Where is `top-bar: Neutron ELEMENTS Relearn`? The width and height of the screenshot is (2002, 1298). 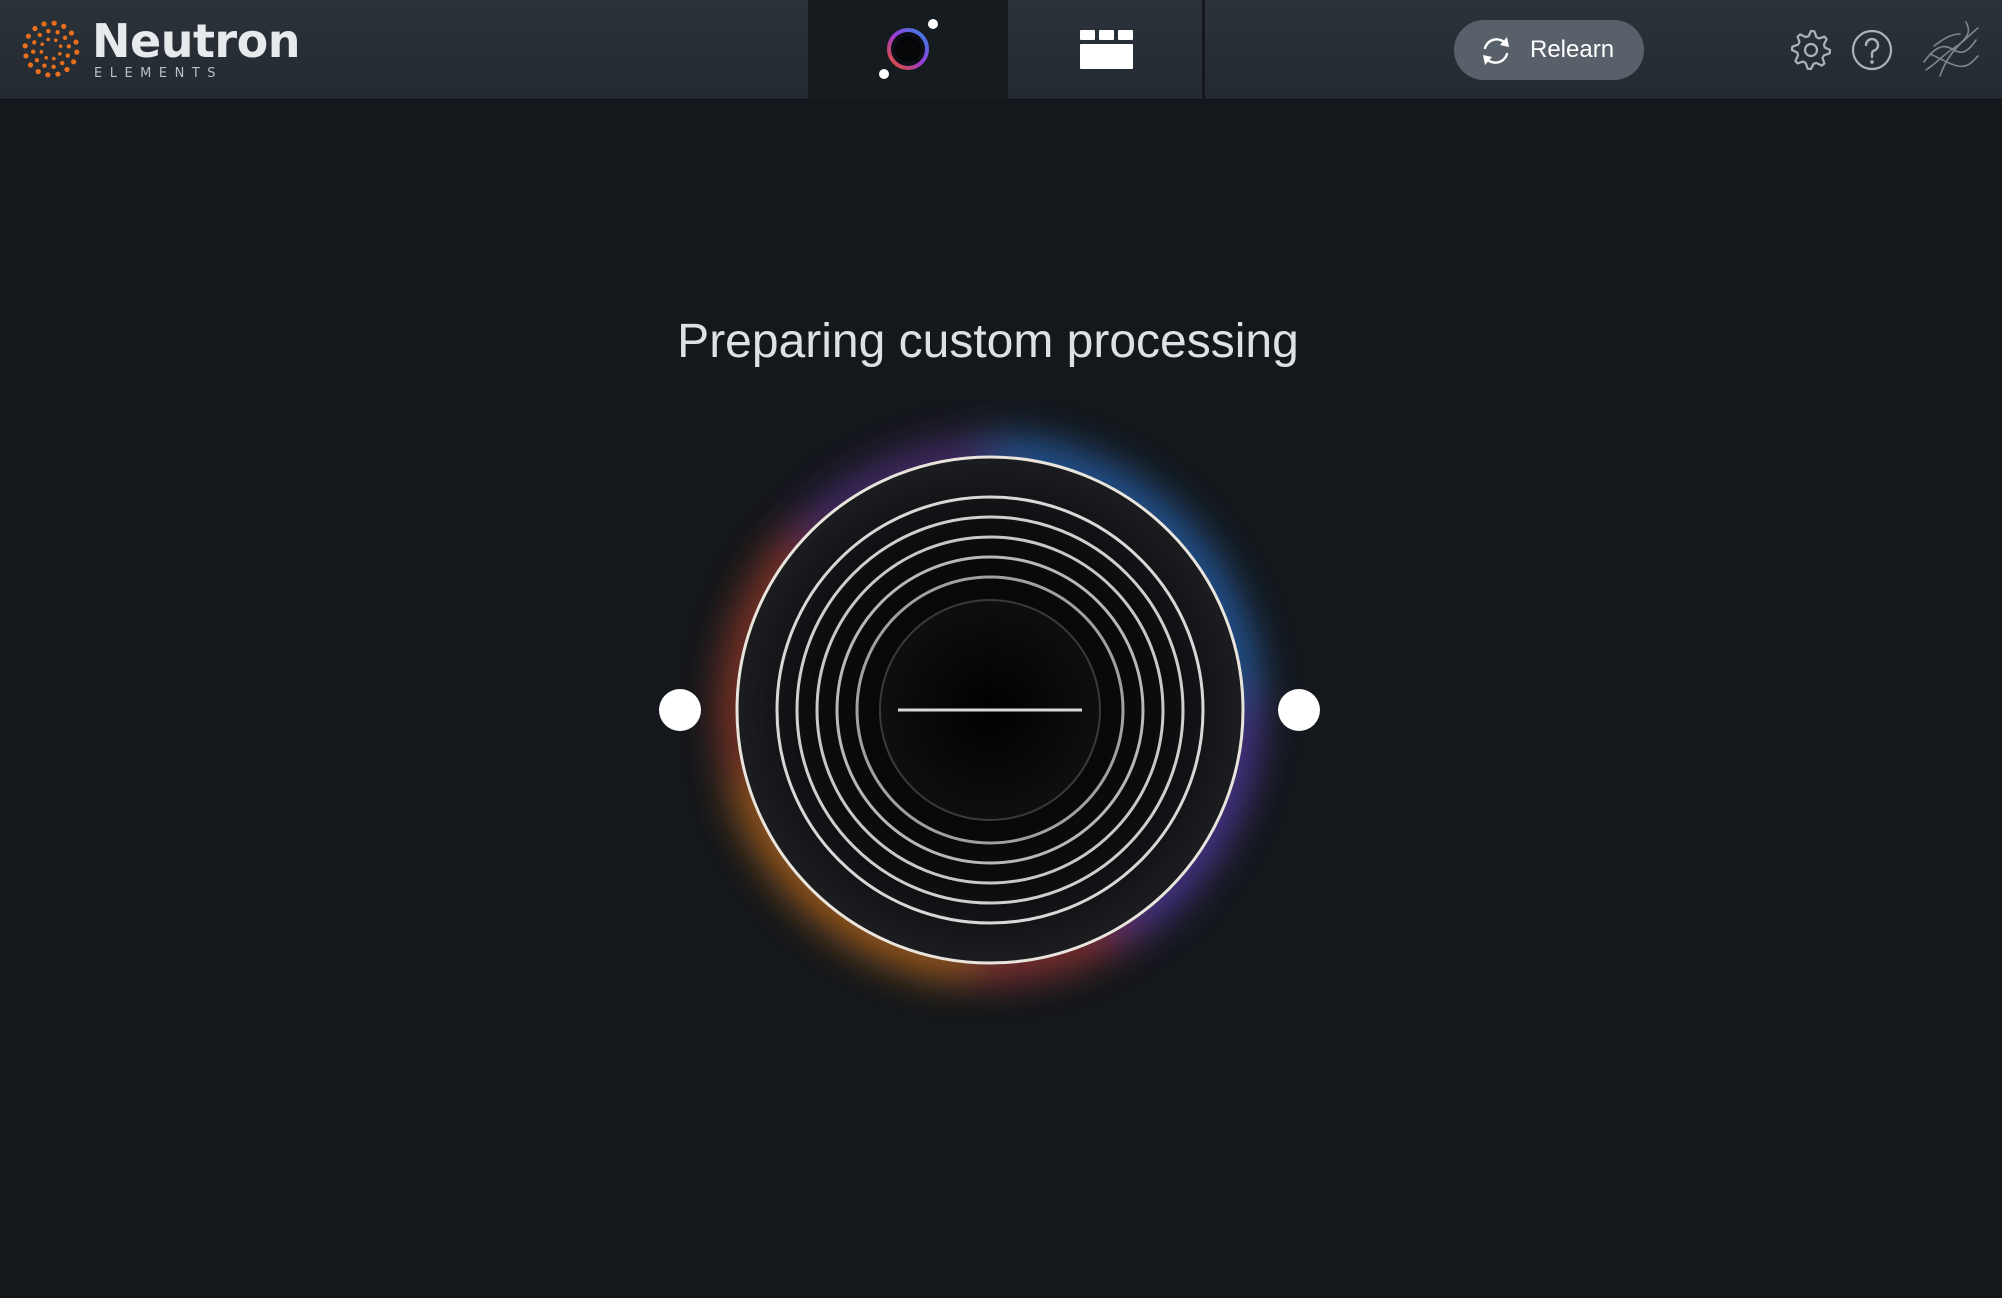
top-bar: Neutron ELEMENTS Relearn is located at coordinates (1001, 50).